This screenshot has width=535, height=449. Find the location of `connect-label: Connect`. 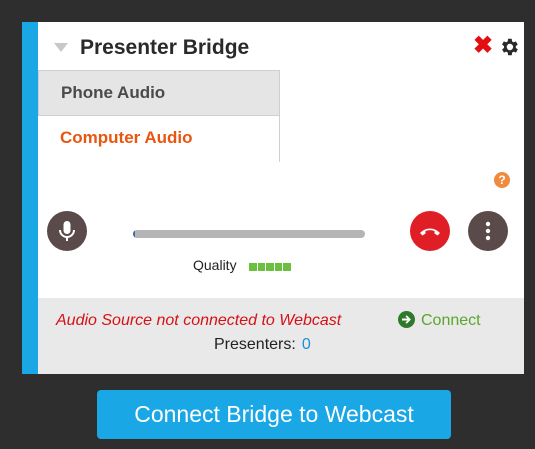

connect-label: Connect is located at coordinates (451, 320).